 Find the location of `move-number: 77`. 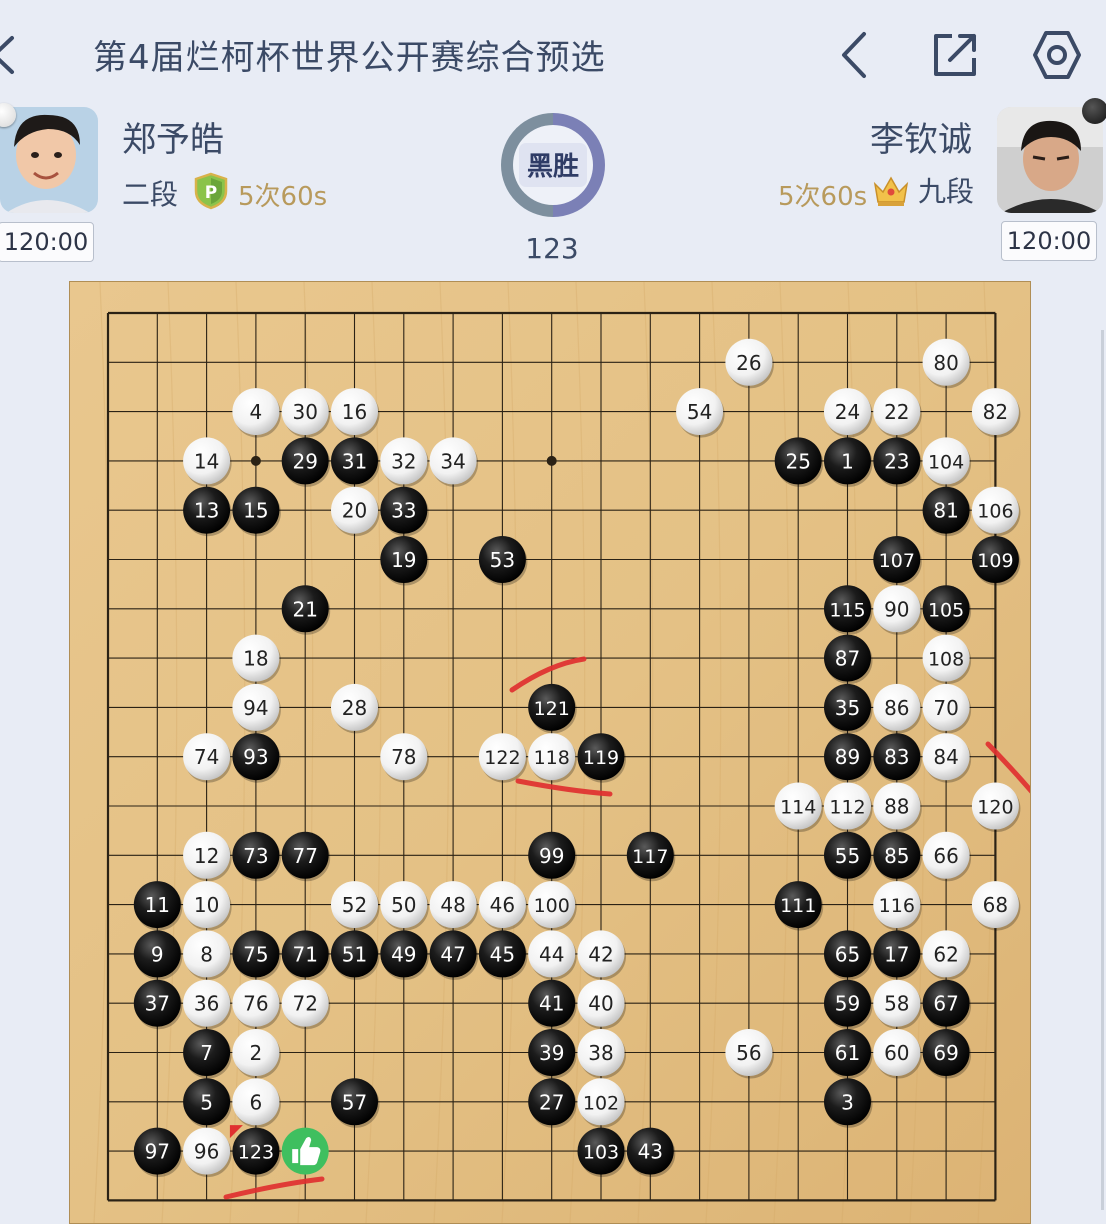

move-number: 77 is located at coordinates (304, 856).